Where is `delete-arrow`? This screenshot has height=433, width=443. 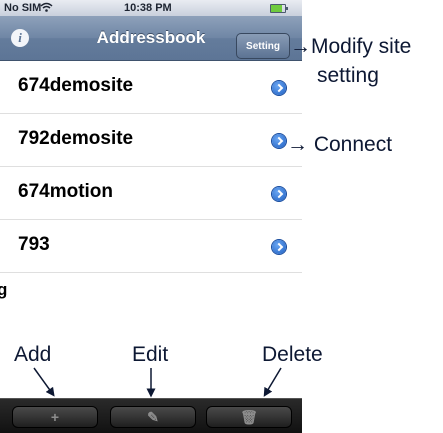
delete-arrow is located at coordinates (272, 382).